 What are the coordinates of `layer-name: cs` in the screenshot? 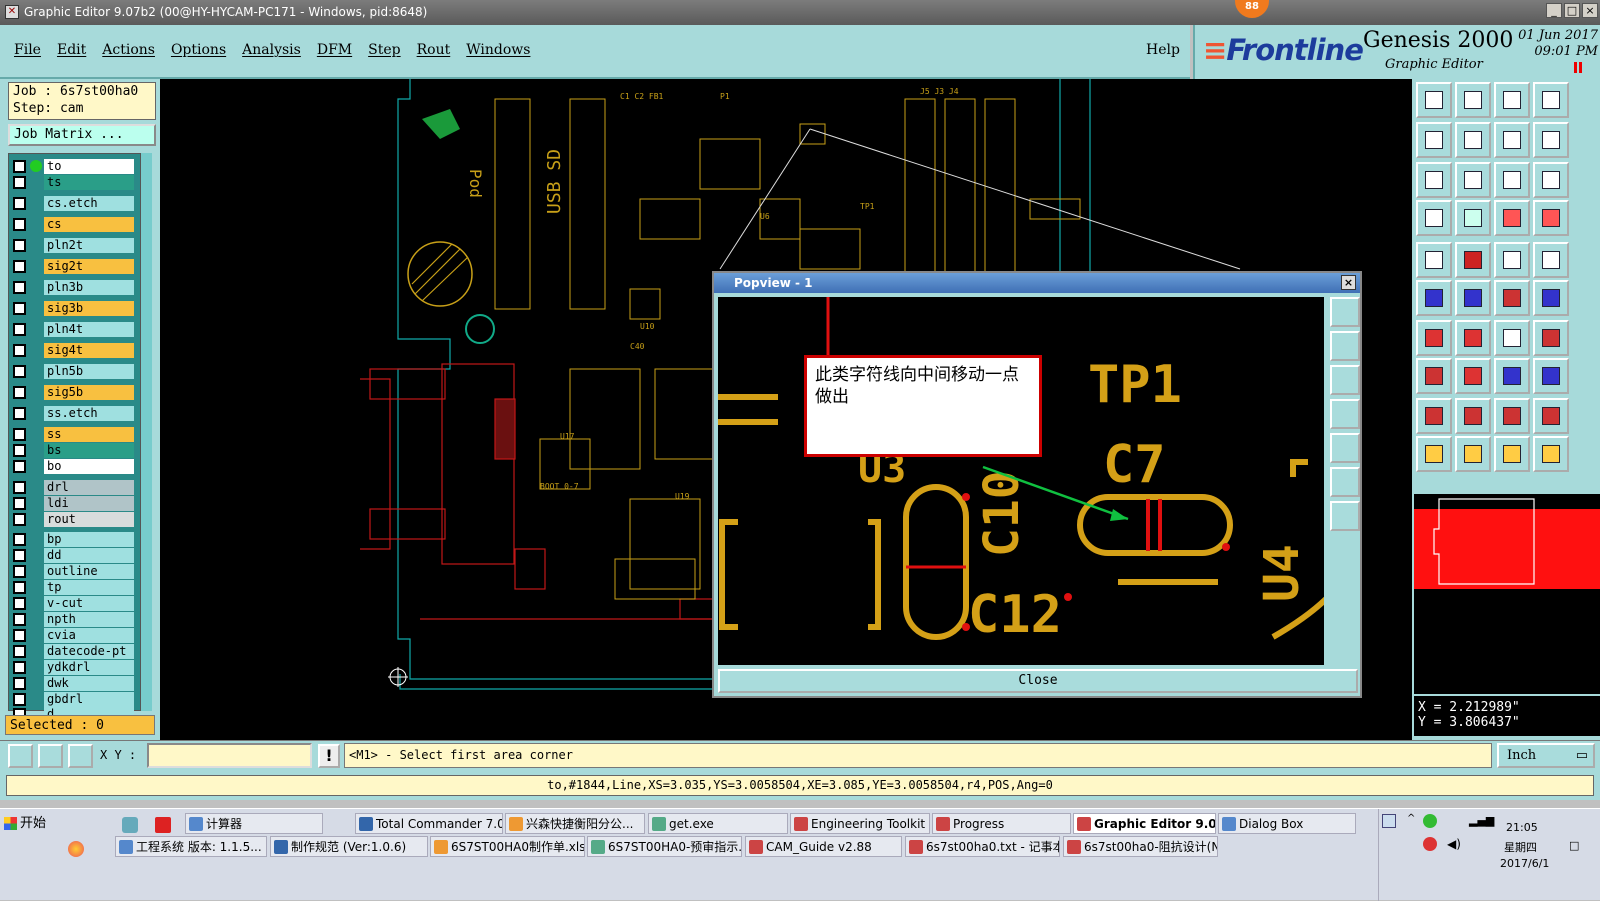 It's located at (89, 224).